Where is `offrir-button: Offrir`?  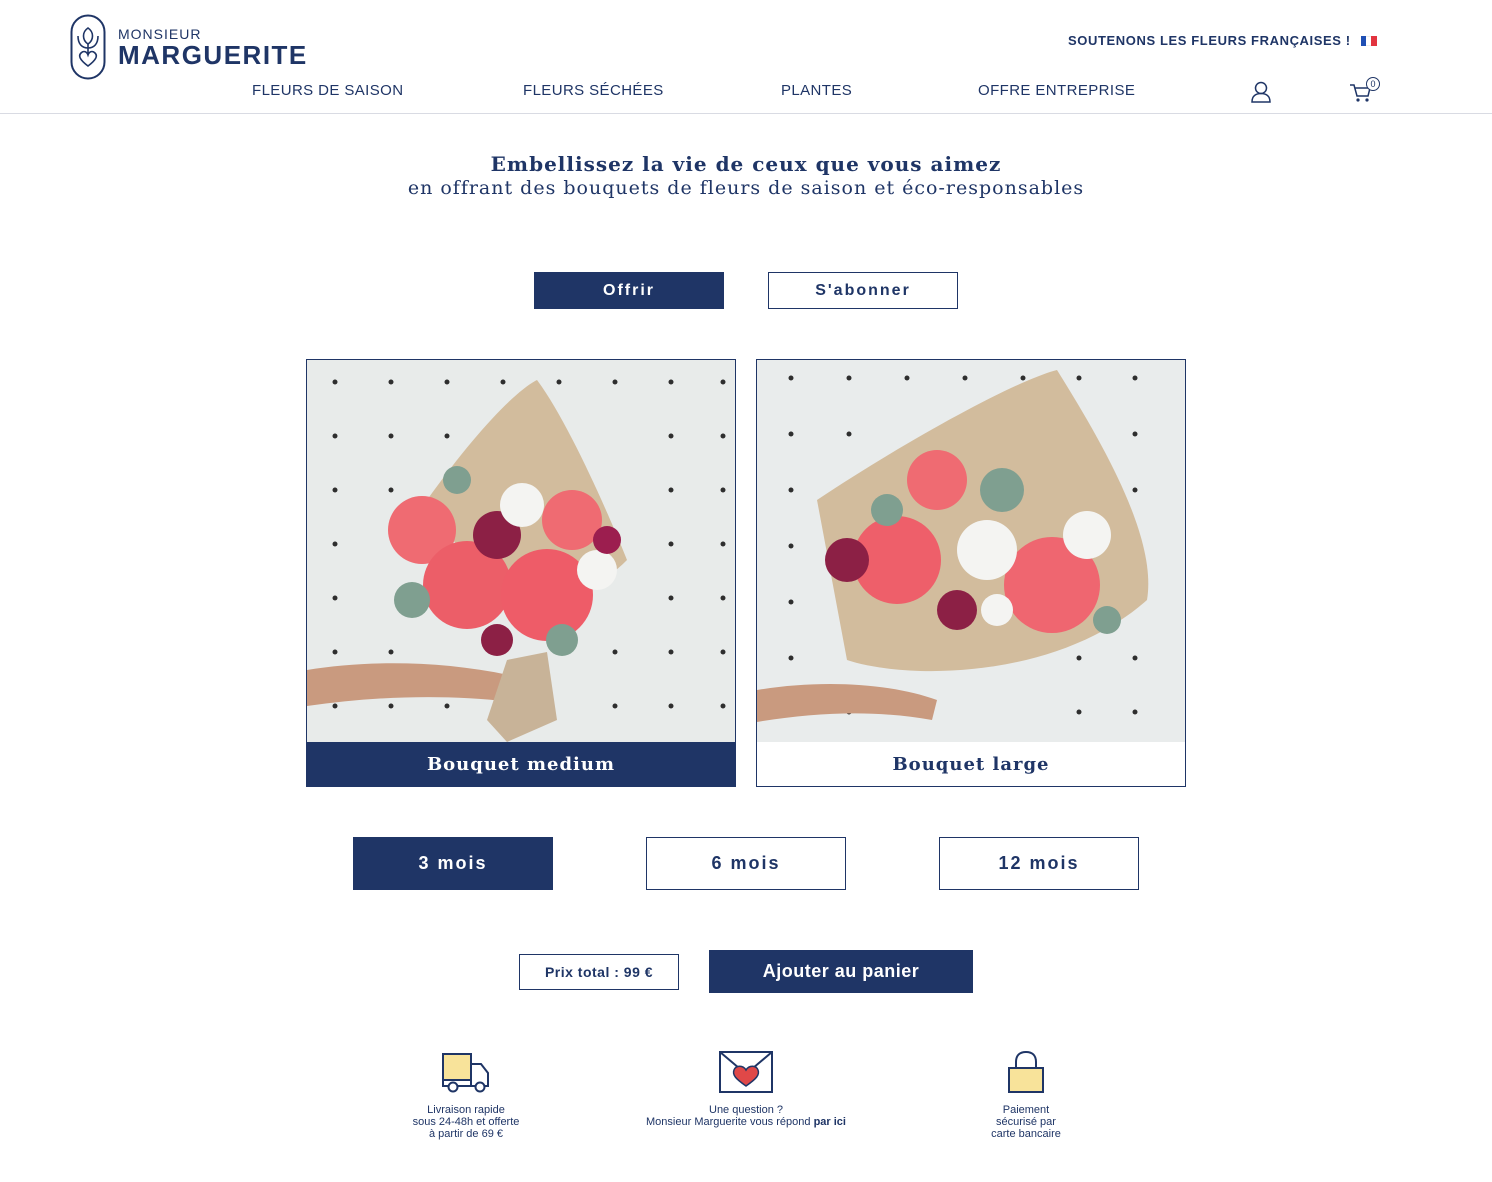 offrir-button: Offrir is located at coordinates (629, 290).